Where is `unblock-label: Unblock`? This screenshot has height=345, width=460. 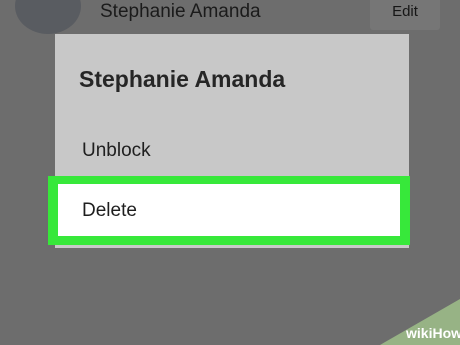
unblock-label: Unblock is located at coordinates (116, 150).